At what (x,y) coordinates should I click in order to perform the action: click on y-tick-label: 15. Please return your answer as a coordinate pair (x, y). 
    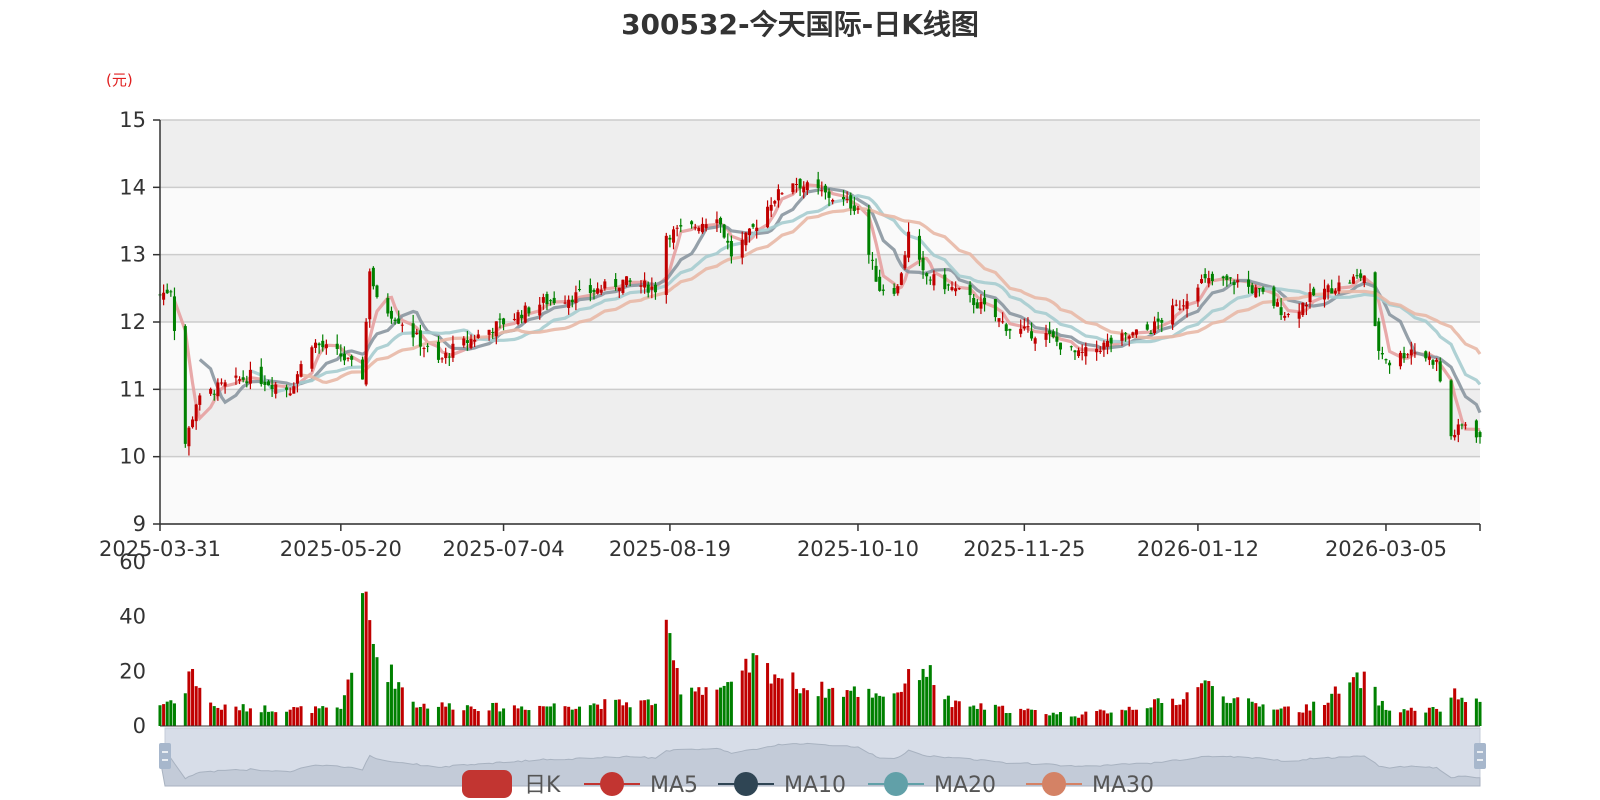
    Looking at the image, I should click on (132, 120).